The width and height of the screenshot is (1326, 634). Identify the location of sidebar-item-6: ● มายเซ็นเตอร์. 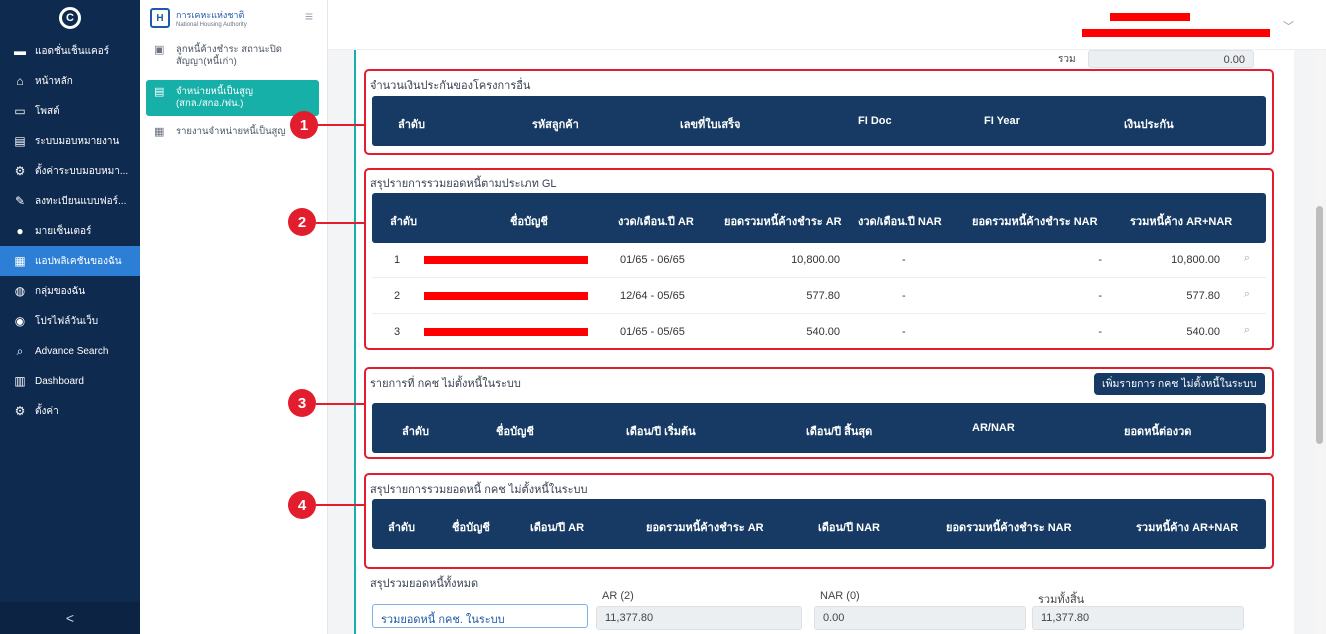
(70, 231).